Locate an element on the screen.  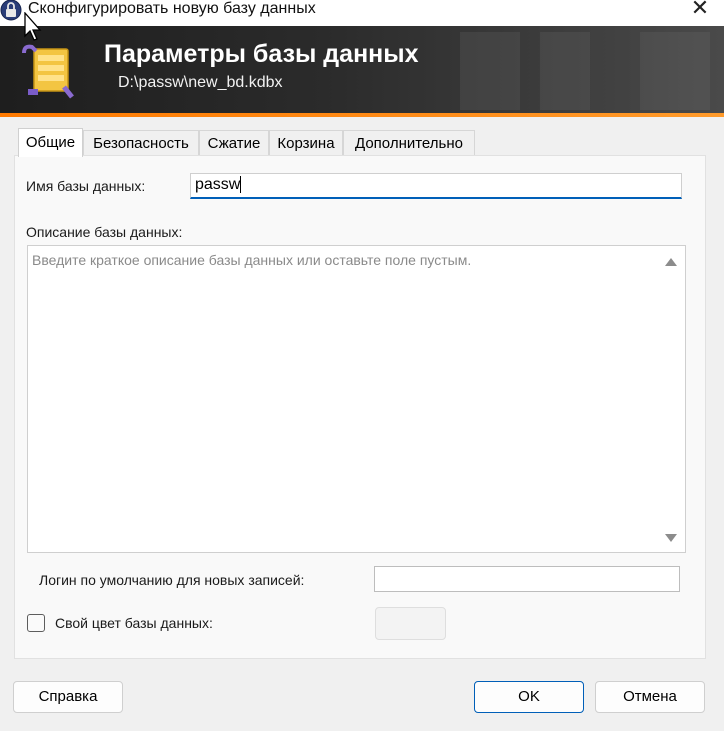
cancel-button: Отмена is located at coordinates (650, 697).